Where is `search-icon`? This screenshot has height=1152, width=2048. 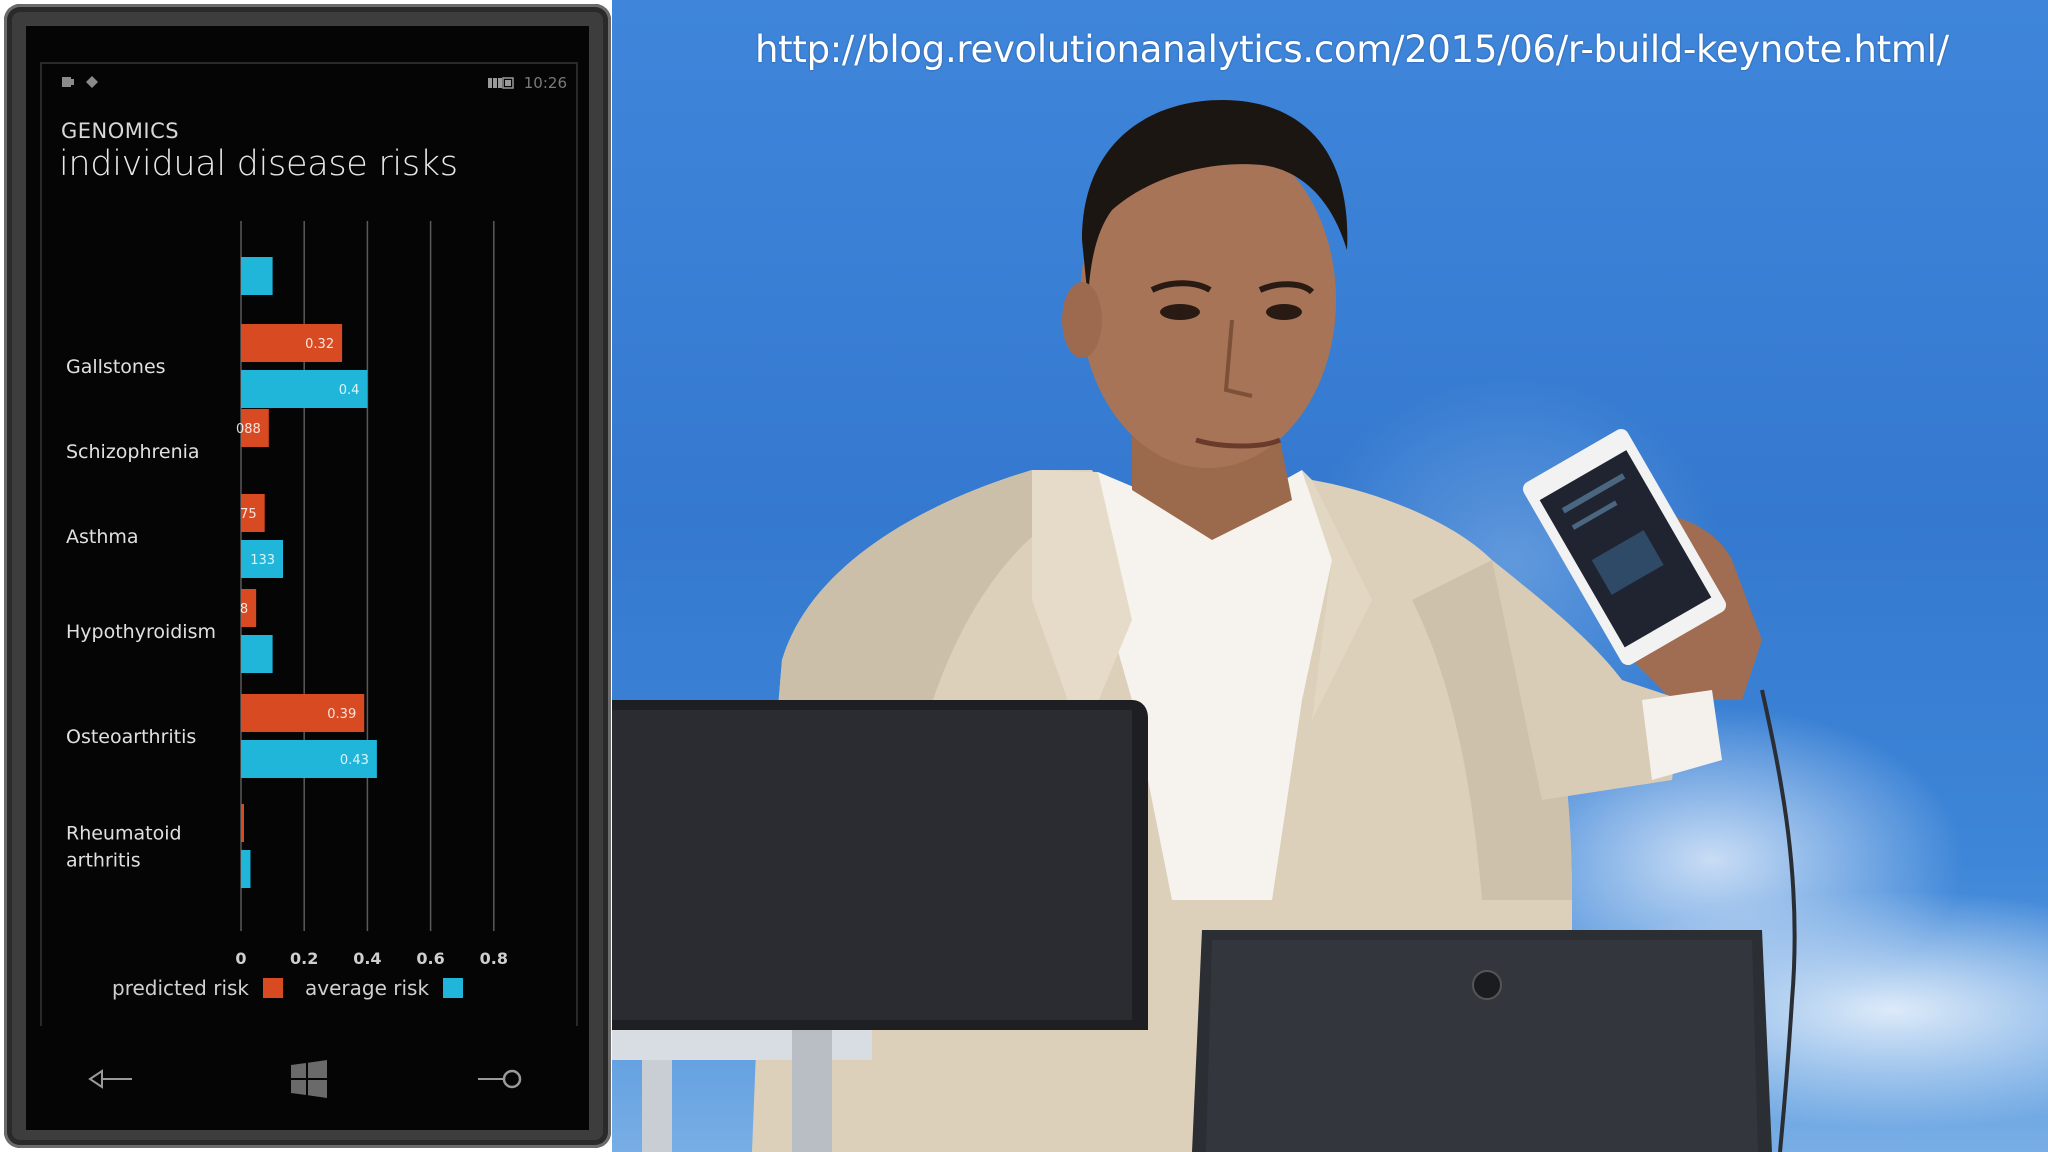 search-icon is located at coordinates (500, 1079).